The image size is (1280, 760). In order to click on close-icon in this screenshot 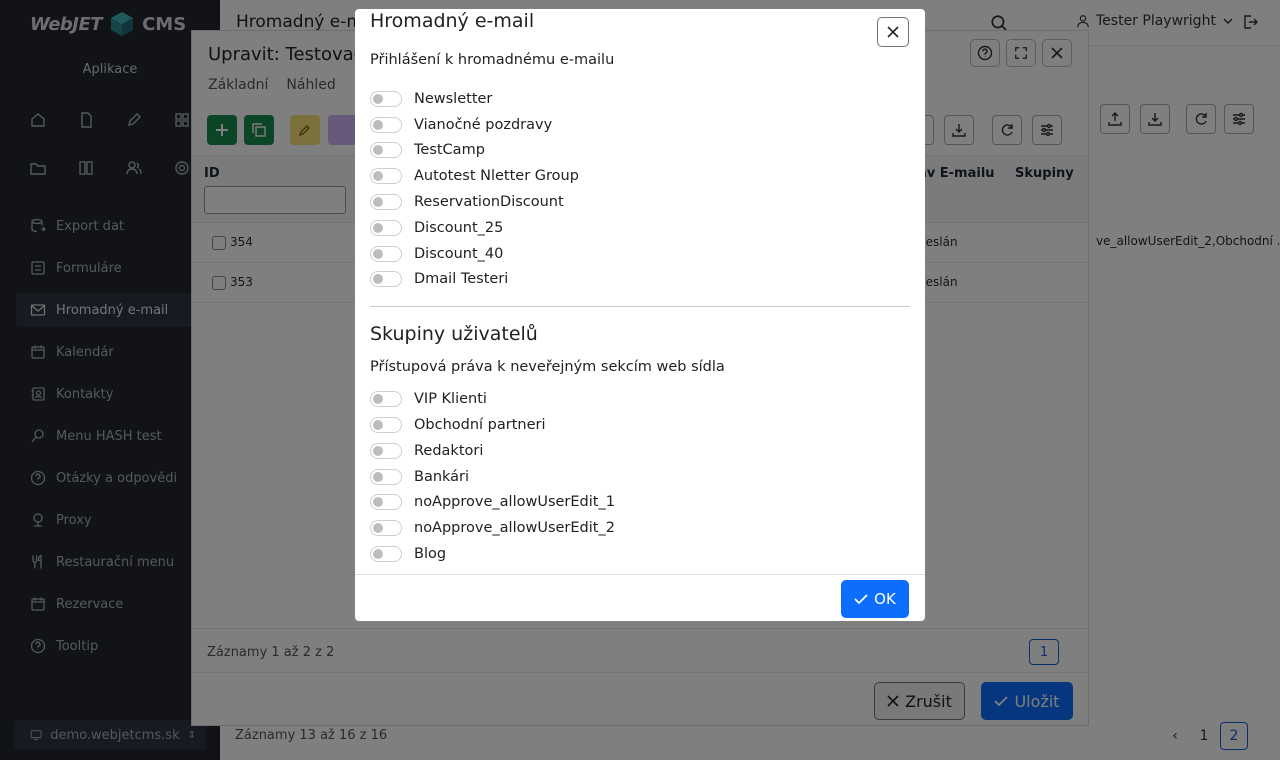, I will do `click(893, 32)`.